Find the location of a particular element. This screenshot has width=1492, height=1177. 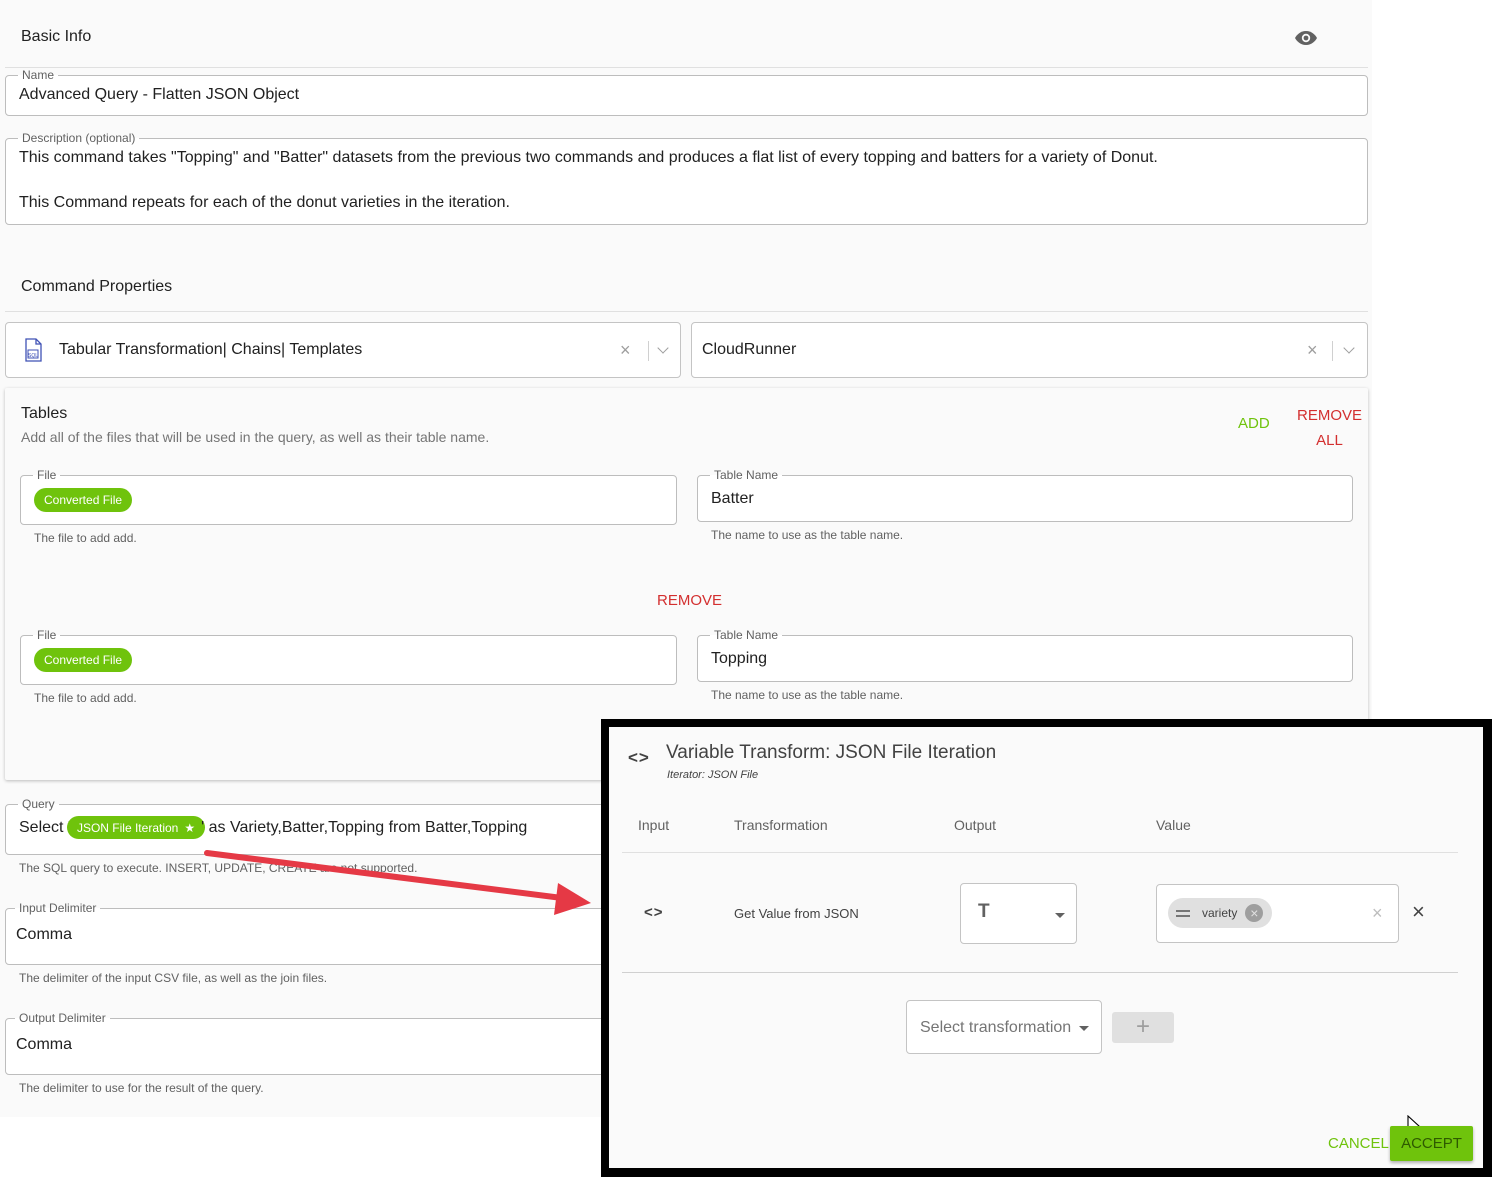

variety-chip: variety × is located at coordinates (1220, 913).